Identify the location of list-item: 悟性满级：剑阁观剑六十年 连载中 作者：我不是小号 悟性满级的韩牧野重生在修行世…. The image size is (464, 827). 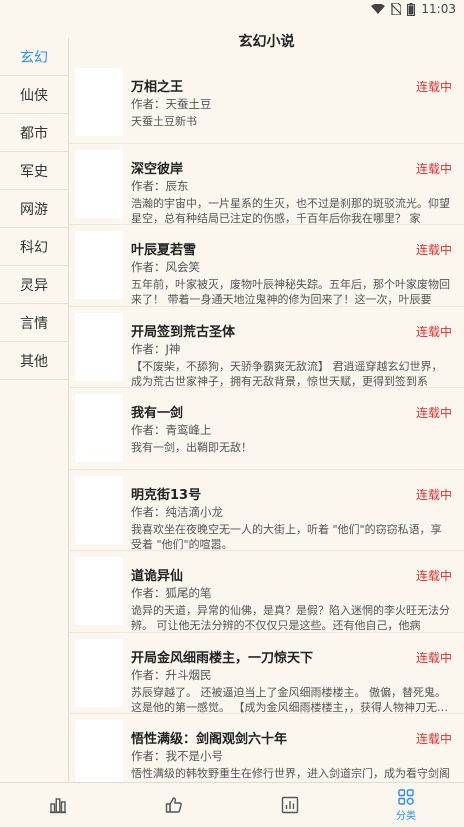
(266, 748).